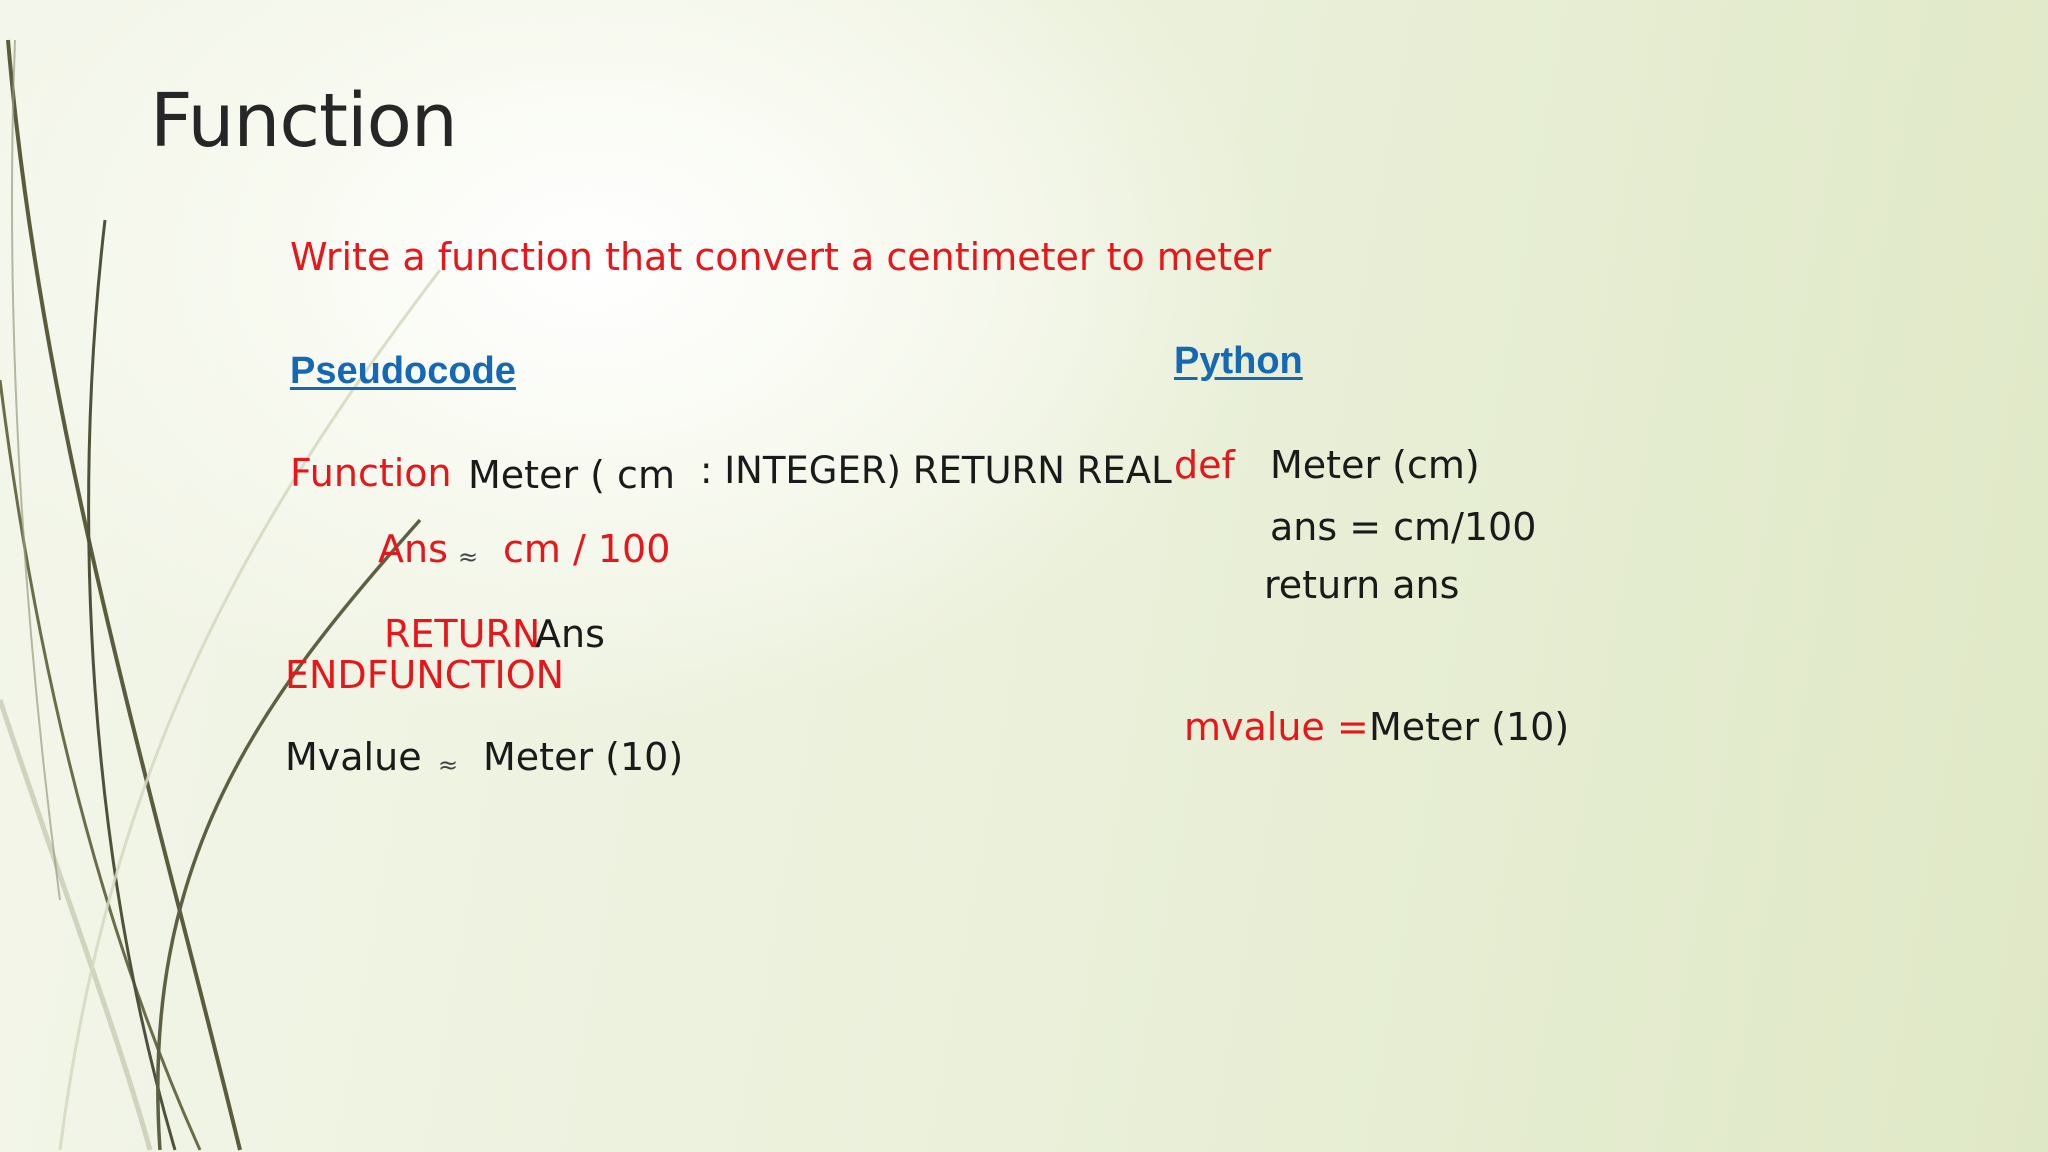 This screenshot has width=2048, height=1152. I want to click on python-assign-line: ans = cm/100, so click(1403, 527).